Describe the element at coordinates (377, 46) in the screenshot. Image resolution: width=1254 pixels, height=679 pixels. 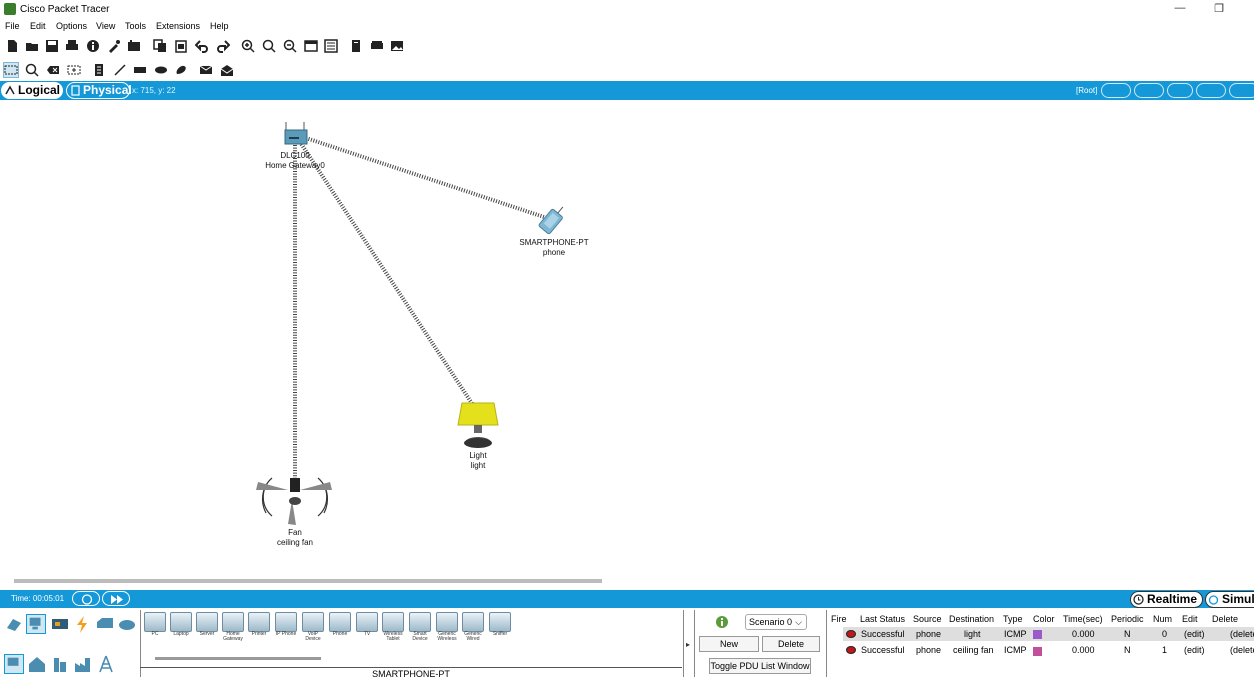
I see `cluster-icon` at that location.